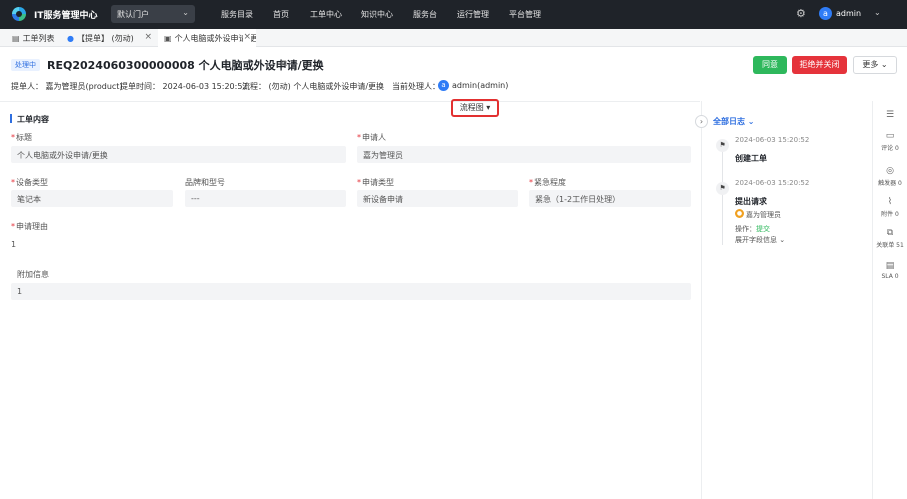 The image size is (907, 499). Describe the element at coordinates (67, 86) in the screenshot. I see `meta-submitter: 提单人： 嘉为管理员(product)` at that location.